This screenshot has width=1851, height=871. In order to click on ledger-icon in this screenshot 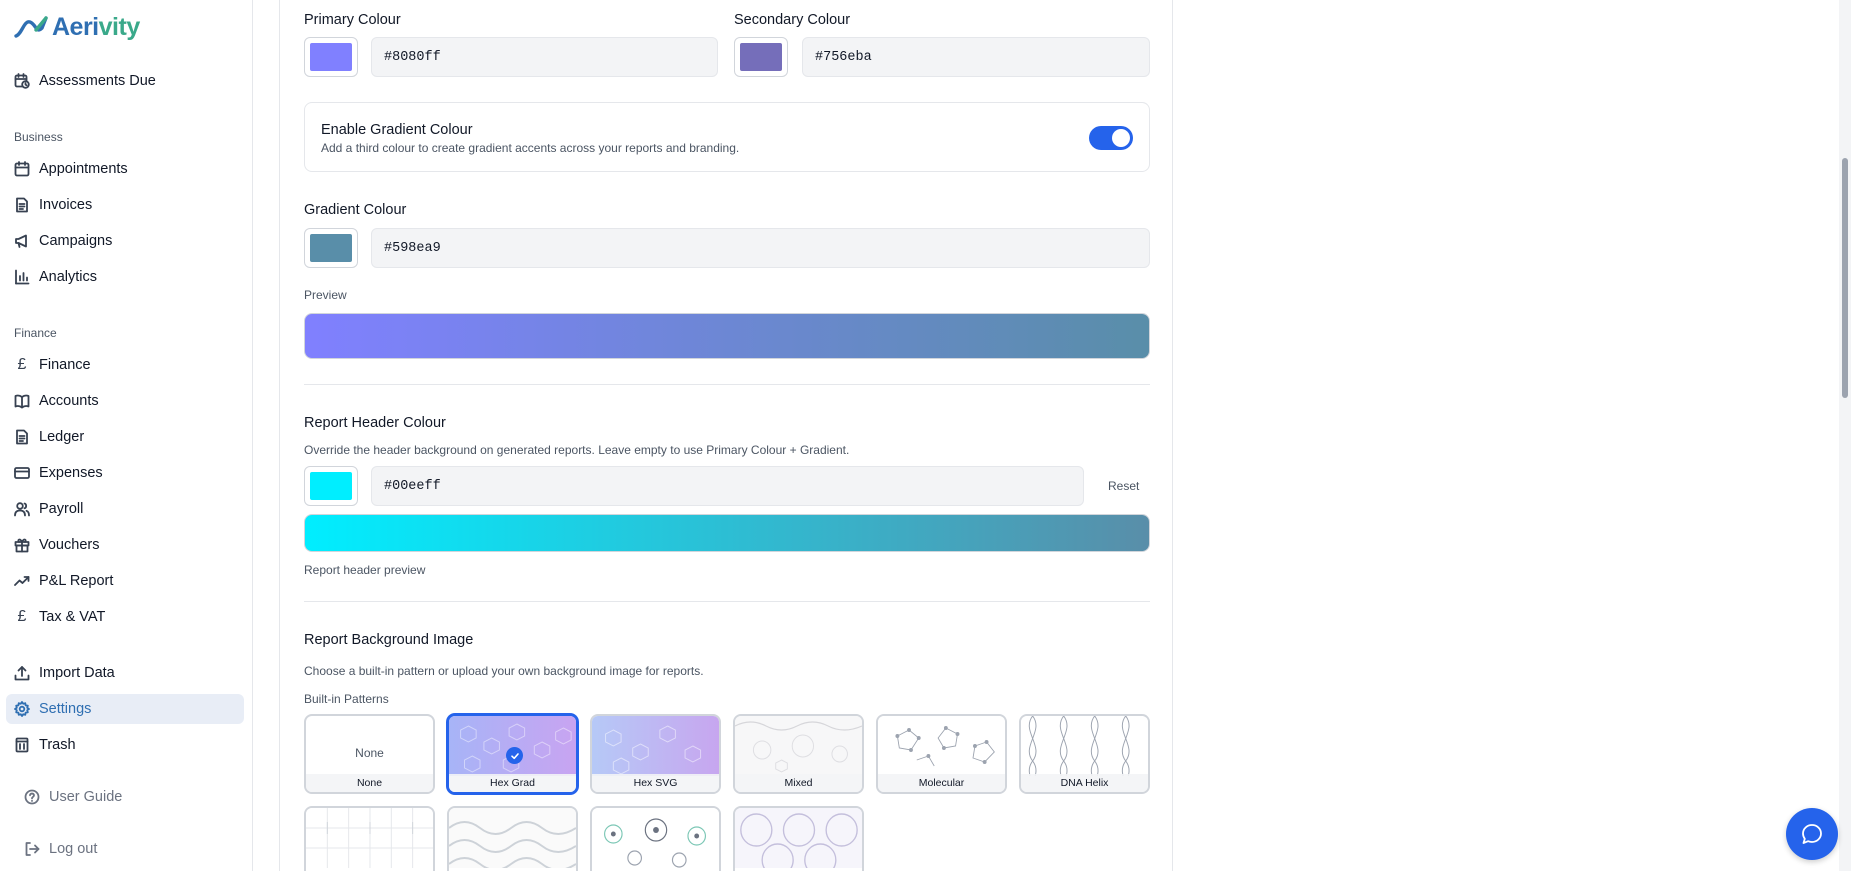, I will do `click(22, 437)`.